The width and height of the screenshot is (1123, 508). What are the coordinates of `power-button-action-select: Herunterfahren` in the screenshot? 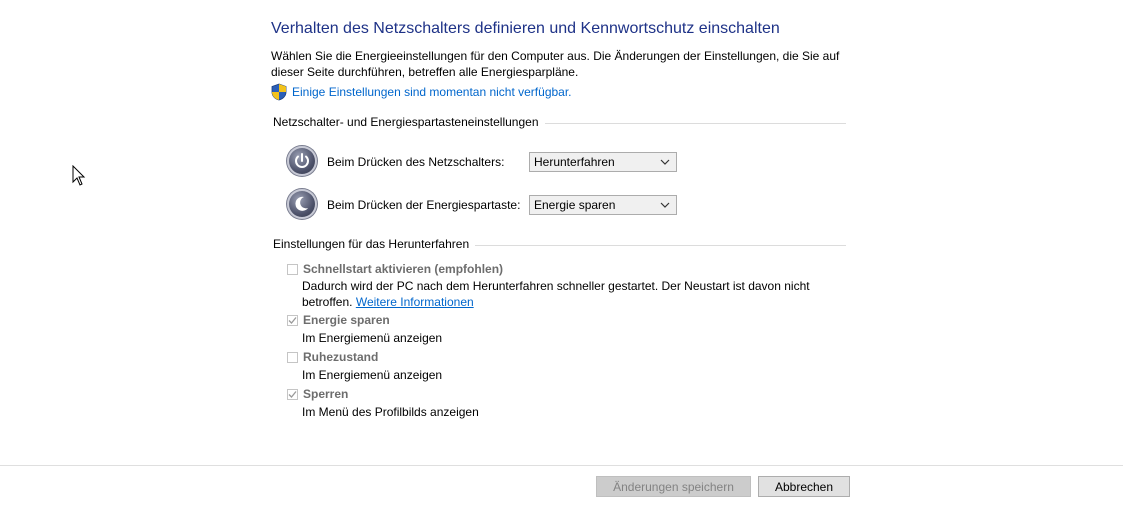 It's located at (603, 162).